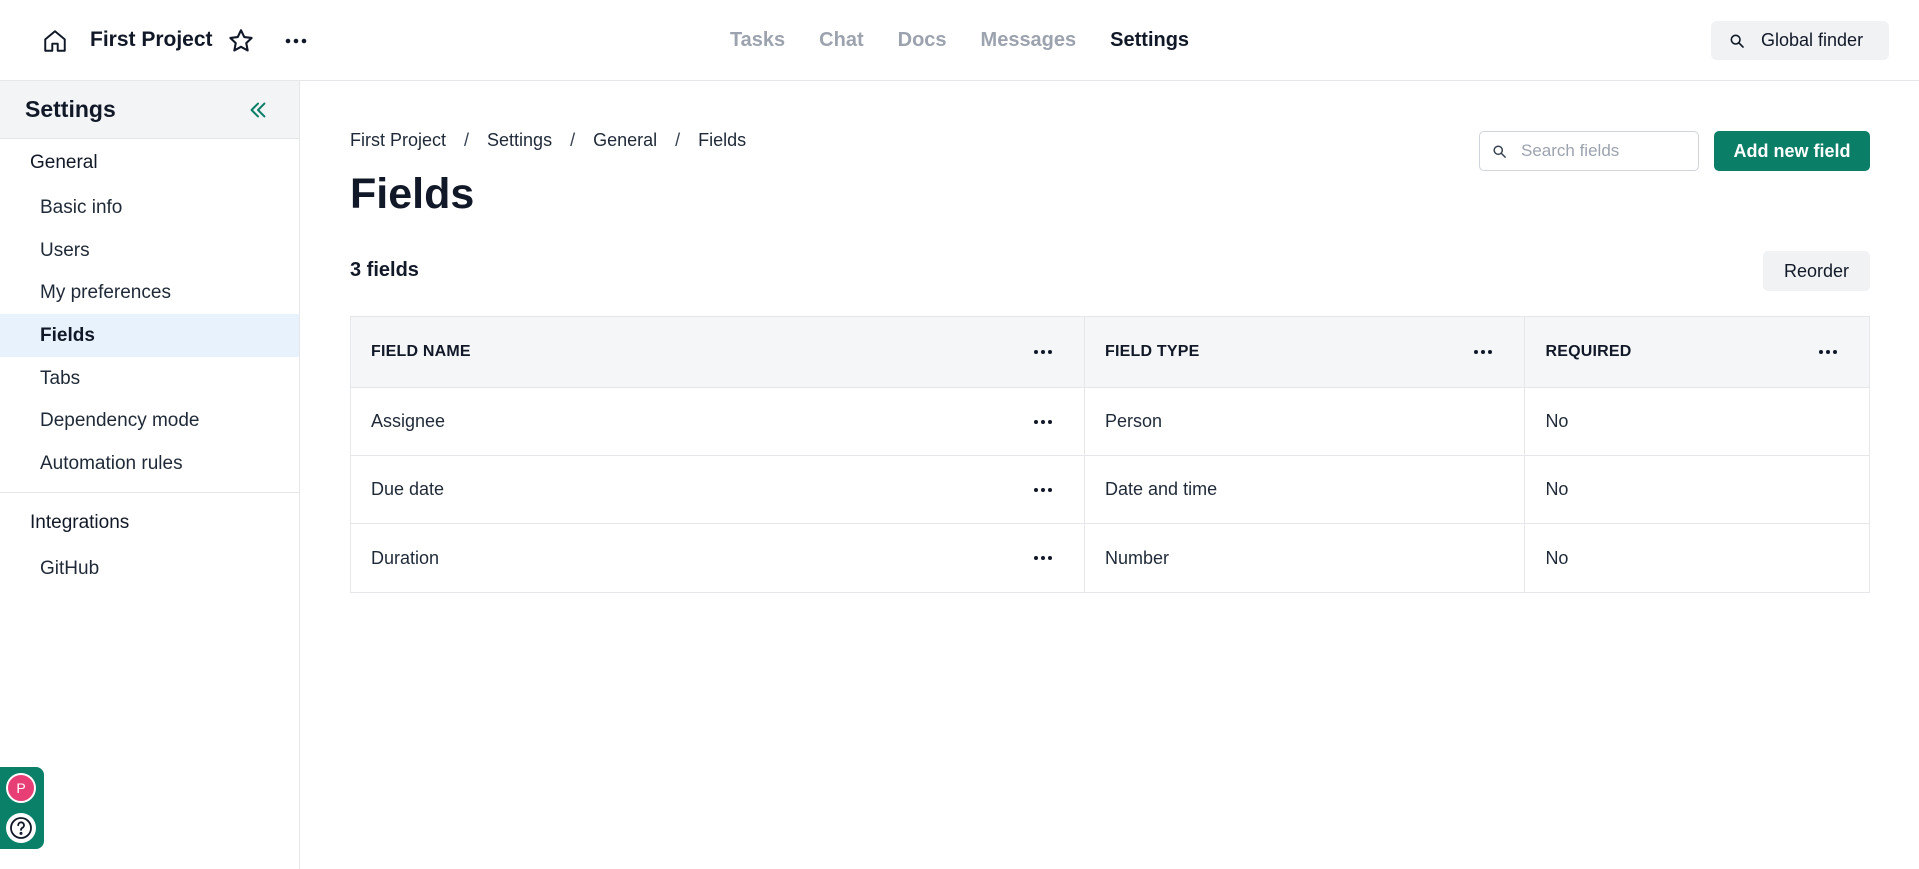  I want to click on home-button, so click(55, 41).